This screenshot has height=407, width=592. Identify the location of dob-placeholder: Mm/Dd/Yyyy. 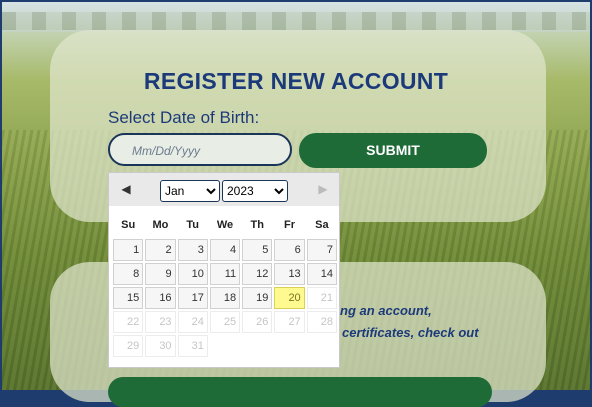
(166, 151).